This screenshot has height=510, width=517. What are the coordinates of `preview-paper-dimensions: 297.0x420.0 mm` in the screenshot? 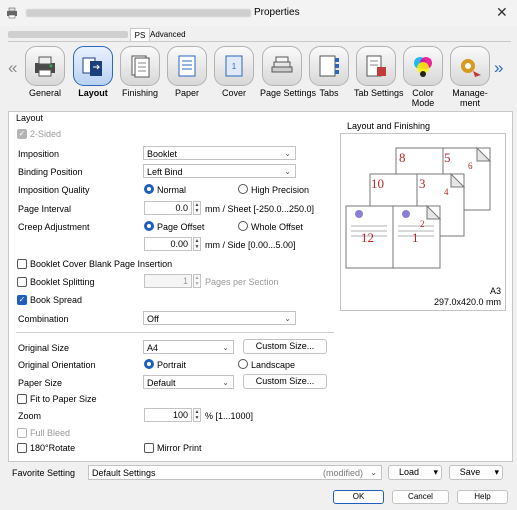 It's located at (467, 302).